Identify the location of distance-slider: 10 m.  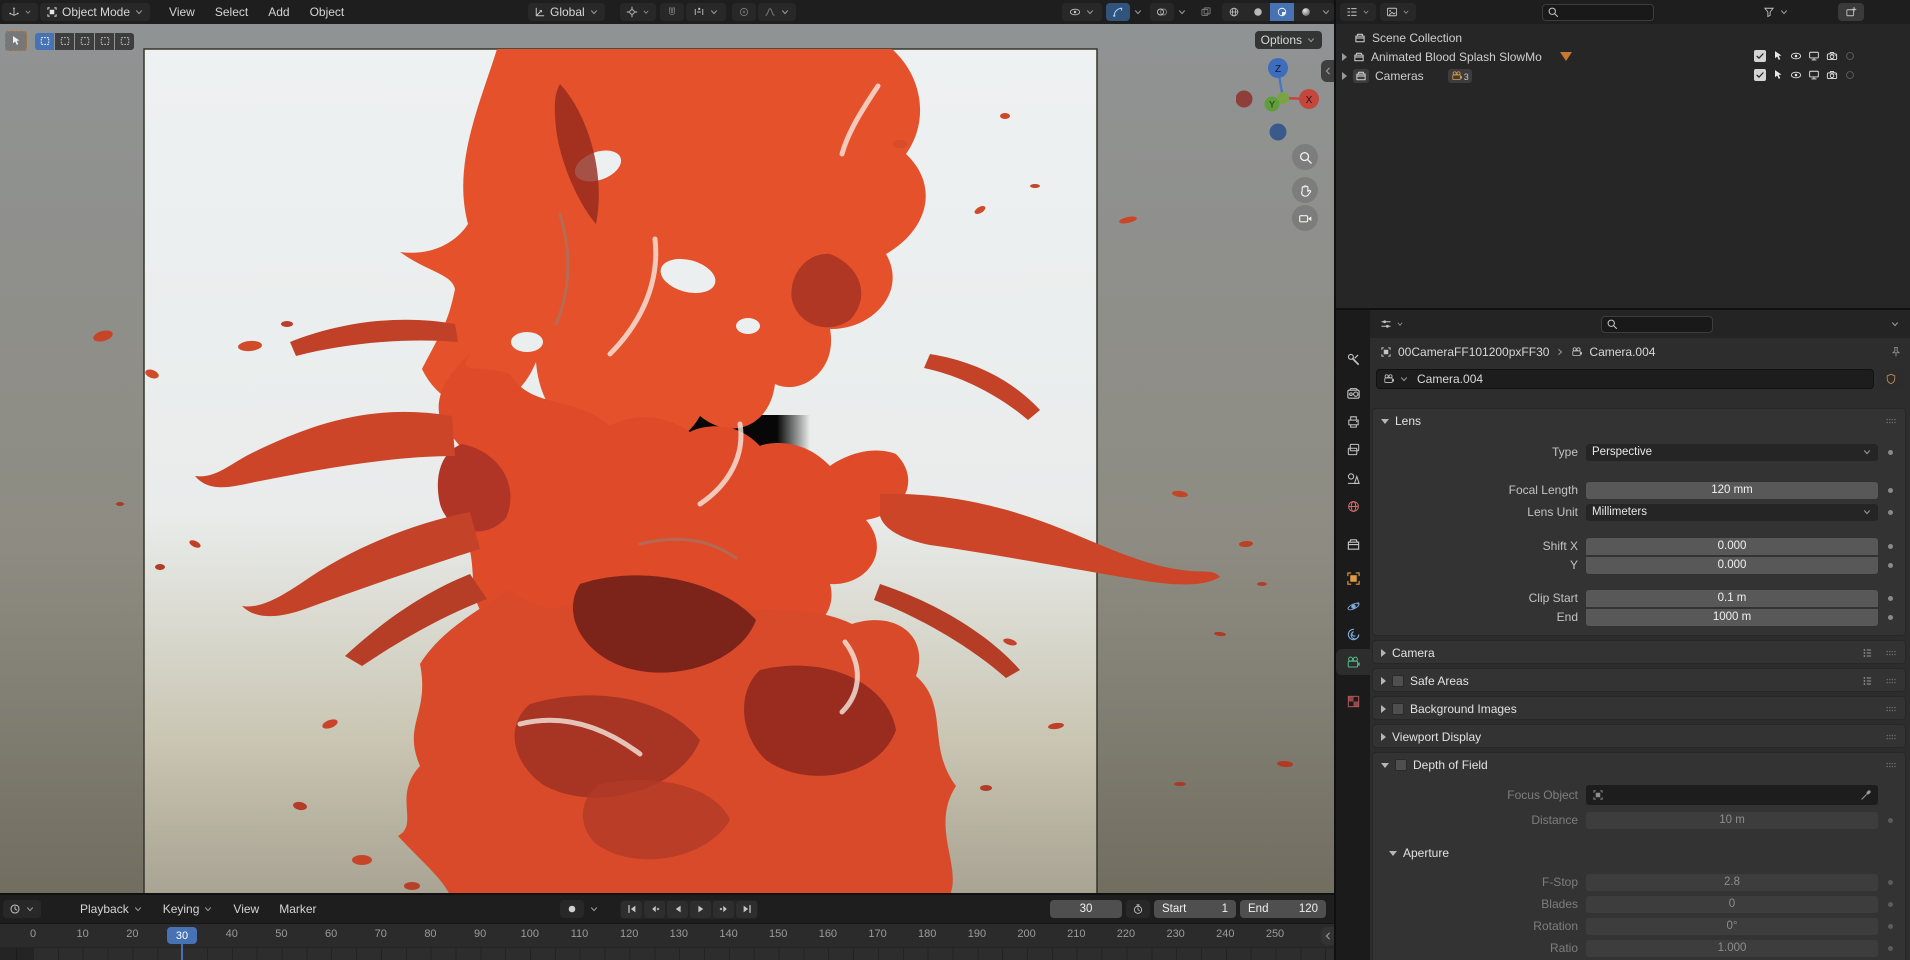
(1732, 820).